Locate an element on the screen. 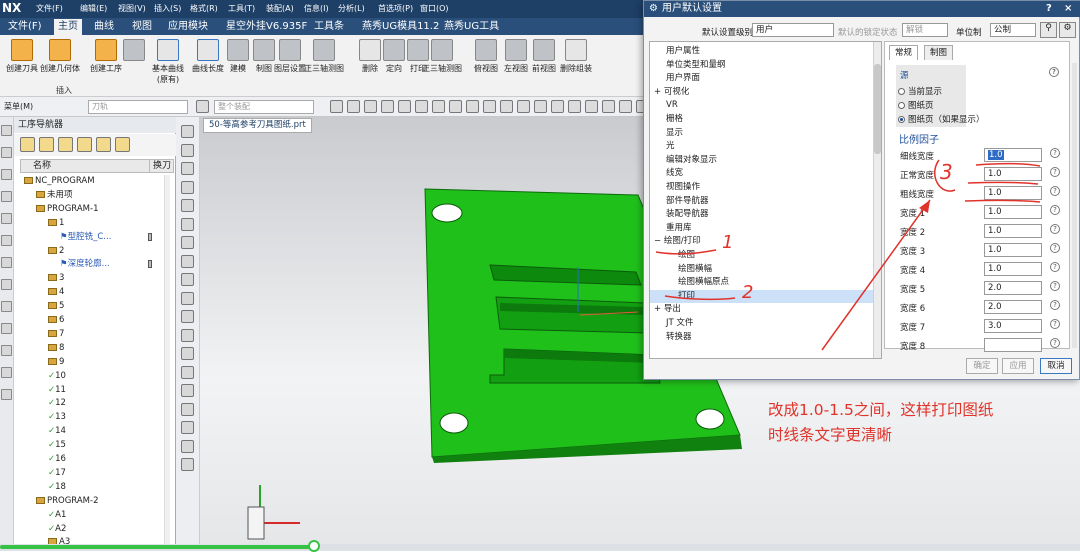  tab-3: 视图 is located at coordinates (142, 27).